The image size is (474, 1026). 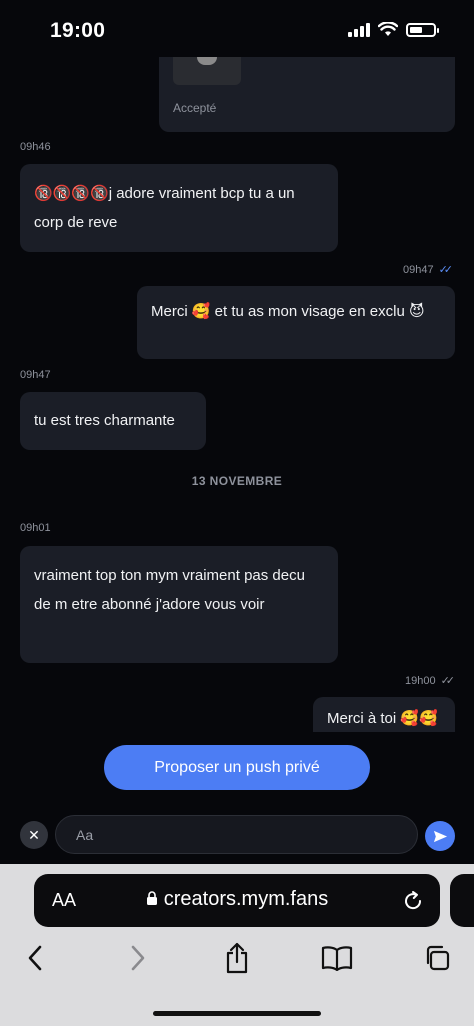 I want to click on message-time-sent: 09h47 ✓✓, so click(x=428, y=270).